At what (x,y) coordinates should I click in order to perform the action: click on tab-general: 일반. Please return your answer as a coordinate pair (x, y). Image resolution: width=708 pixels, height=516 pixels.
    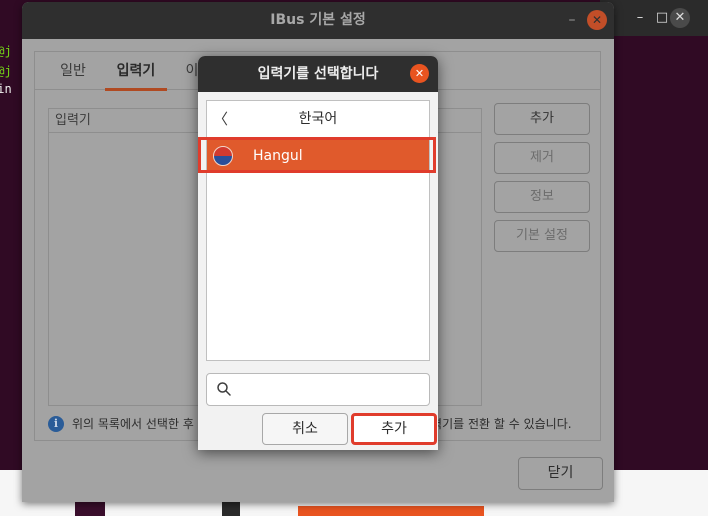
    Looking at the image, I should click on (73, 71).